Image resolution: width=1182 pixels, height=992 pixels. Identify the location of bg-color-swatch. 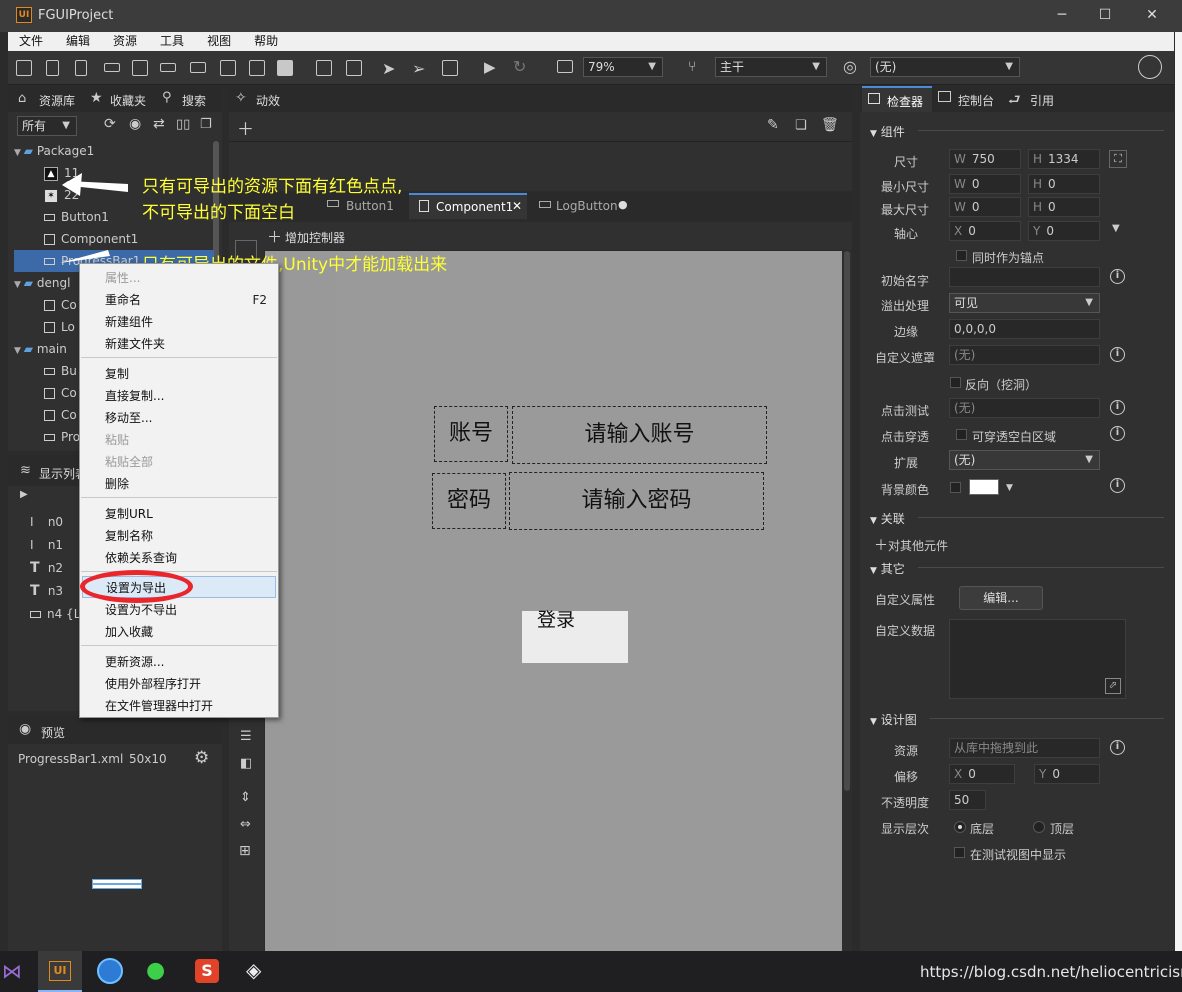
(984, 487).